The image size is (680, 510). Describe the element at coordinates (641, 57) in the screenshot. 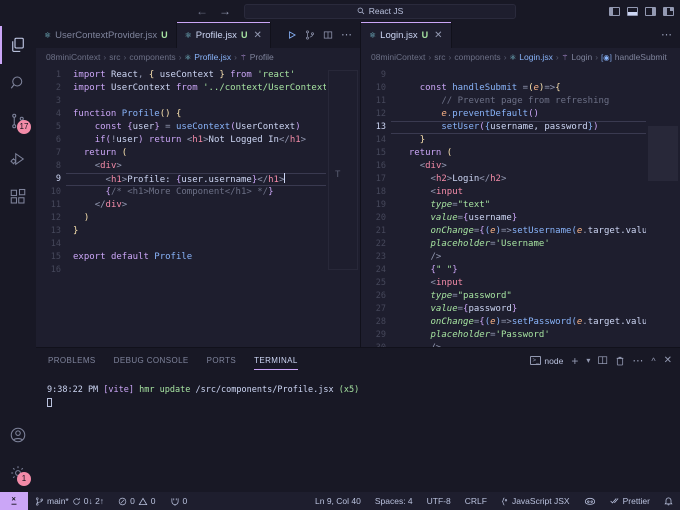

I see `breadcrumb-item: handleSubmit` at that location.